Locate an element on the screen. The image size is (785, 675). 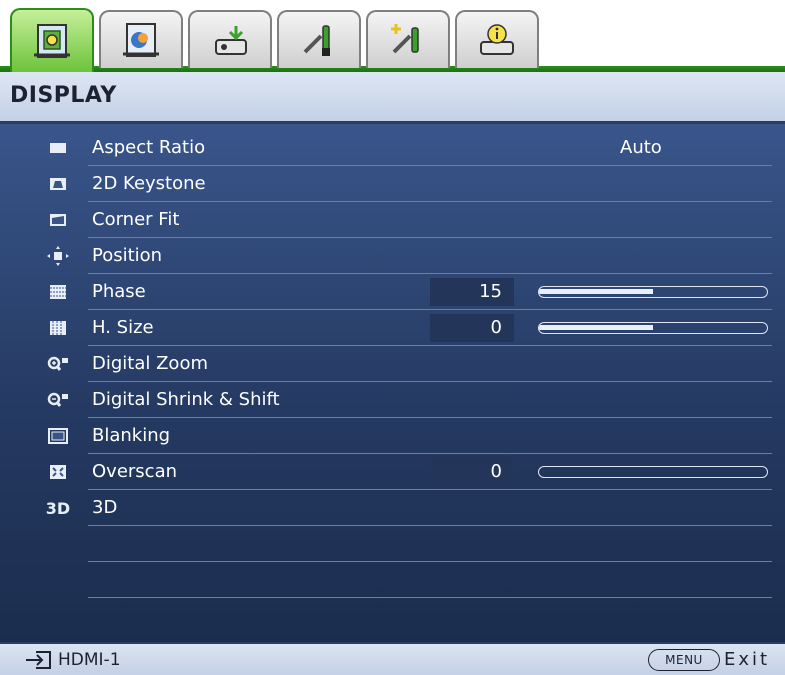
tab-system-basic is located at coordinates (319, 39).